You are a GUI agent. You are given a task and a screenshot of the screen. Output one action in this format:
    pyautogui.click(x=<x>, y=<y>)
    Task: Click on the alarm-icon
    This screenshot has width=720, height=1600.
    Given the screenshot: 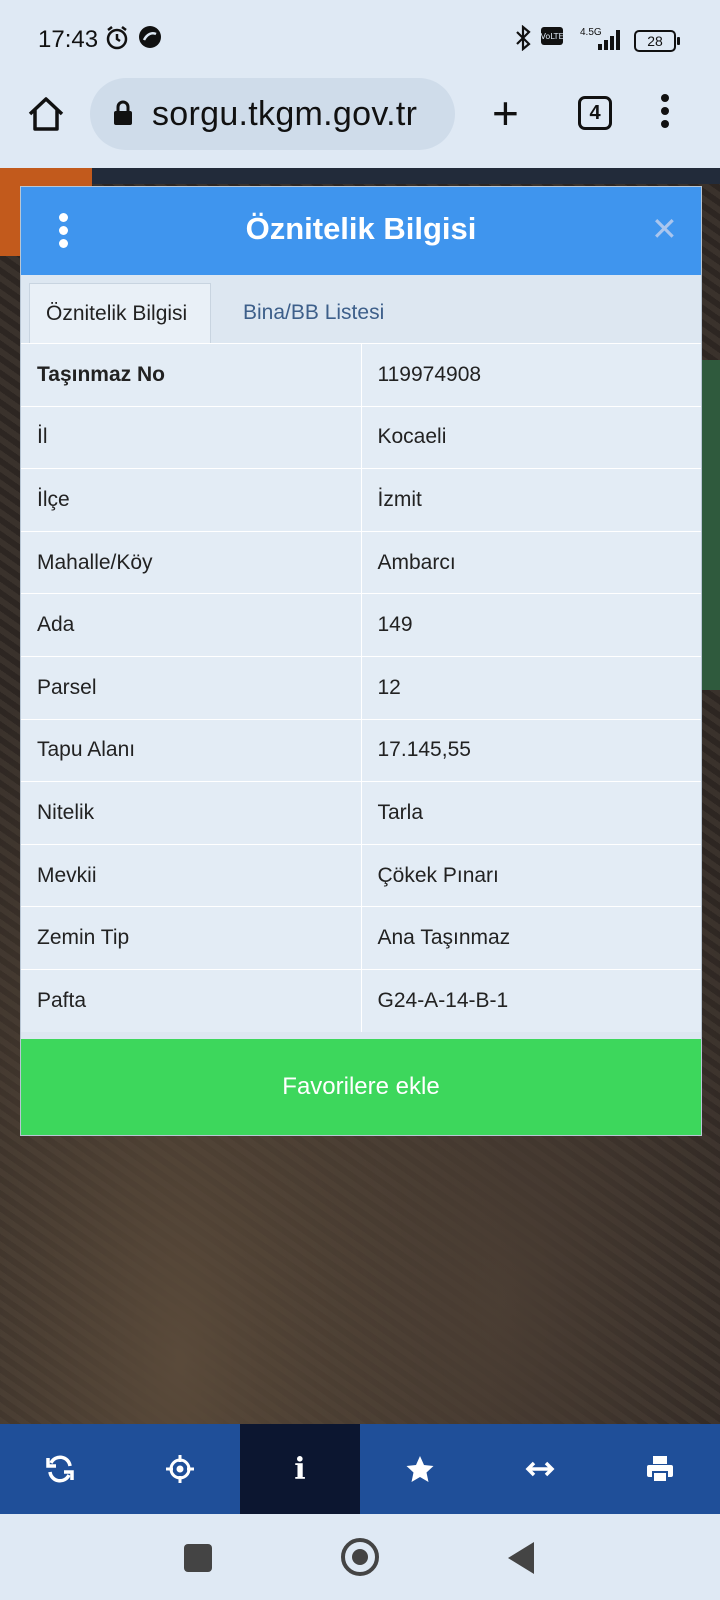 What is the action you would take?
    pyautogui.click(x=117, y=41)
    